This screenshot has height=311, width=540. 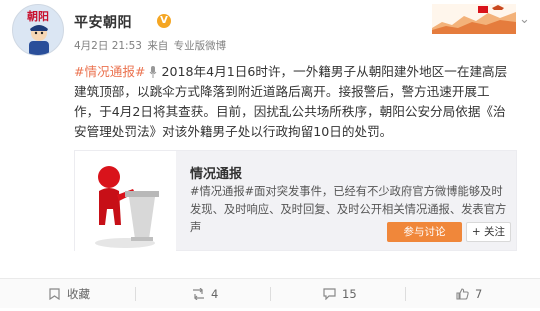 I want to click on comment-button: 15, so click(x=340, y=294).